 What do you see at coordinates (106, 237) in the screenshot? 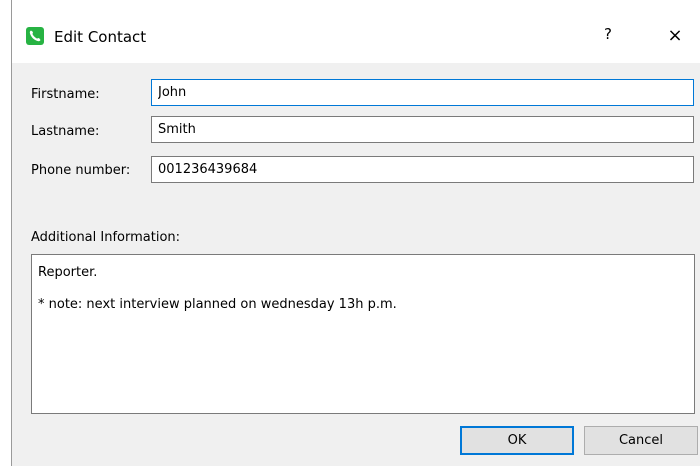
I see `additional-information-label: Additional Information:` at bounding box center [106, 237].